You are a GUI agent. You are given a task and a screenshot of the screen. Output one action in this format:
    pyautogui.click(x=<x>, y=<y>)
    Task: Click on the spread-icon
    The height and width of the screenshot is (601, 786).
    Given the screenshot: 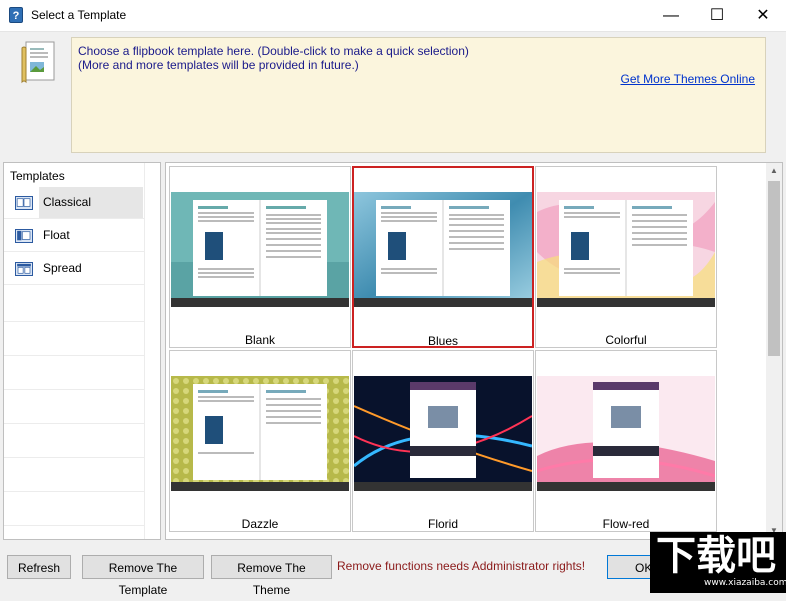 What is the action you would take?
    pyautogui.click(x=24, y=269)
    